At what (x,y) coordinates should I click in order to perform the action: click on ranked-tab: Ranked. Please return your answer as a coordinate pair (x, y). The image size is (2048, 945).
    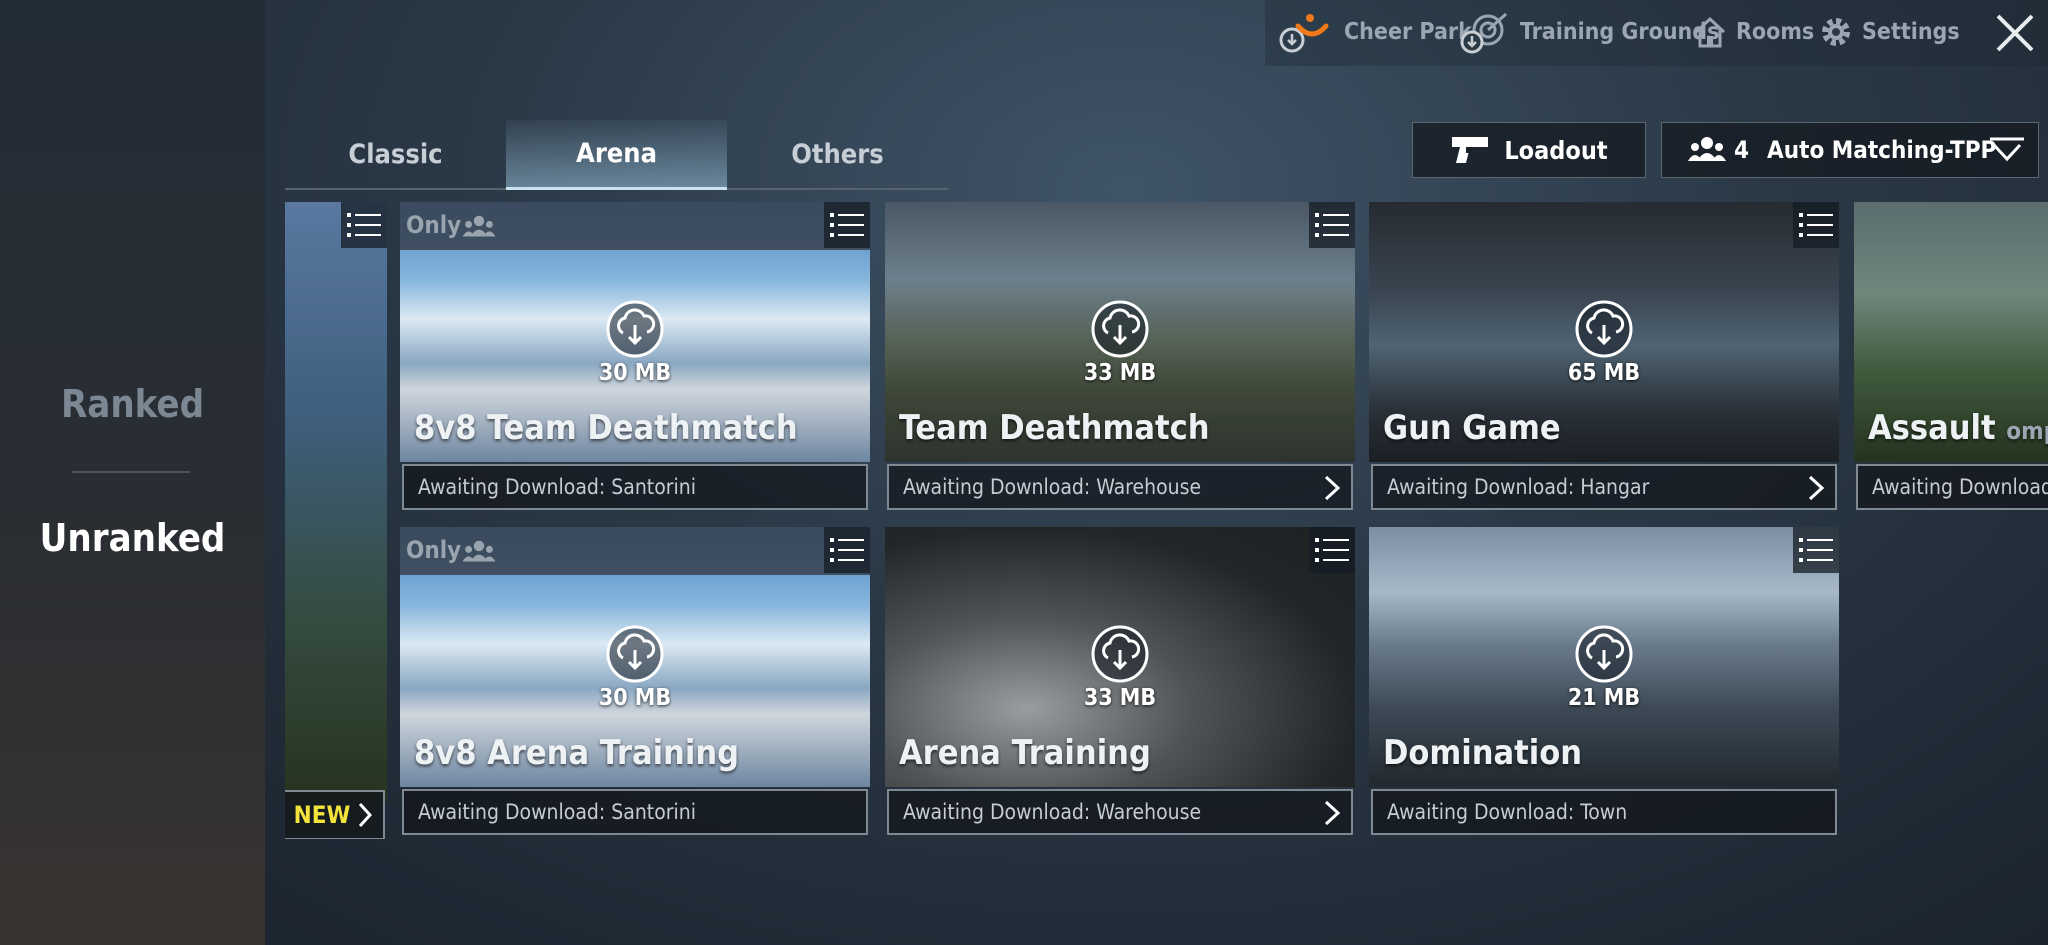
    Looking at the image, I should click on (132, 404).